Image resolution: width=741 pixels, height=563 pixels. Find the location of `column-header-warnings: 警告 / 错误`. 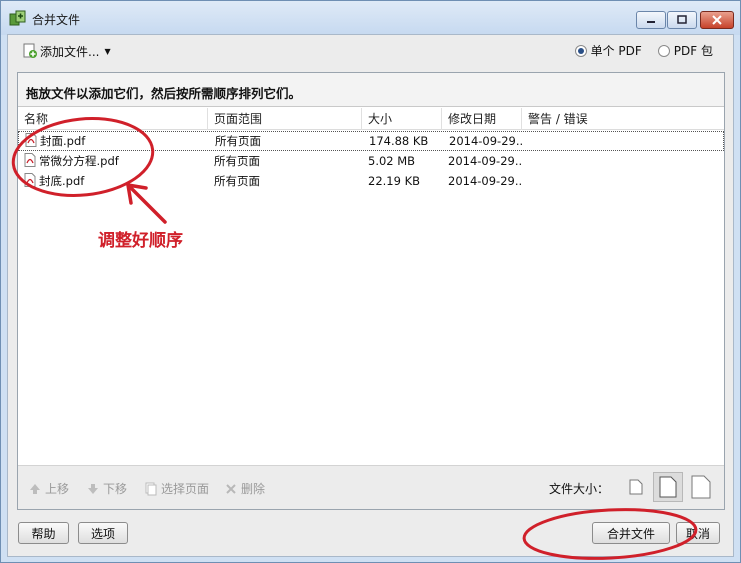

column-header-warnings: 警告 / 错误 is located at coordinates (623, 119).